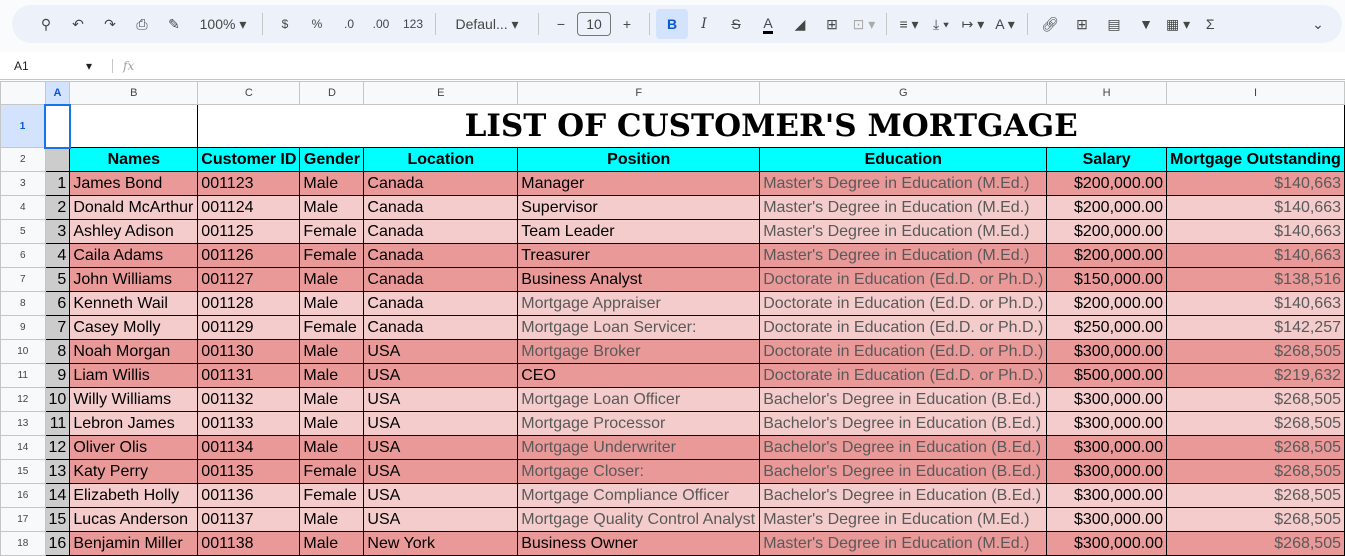  I want to click on row-number: 2, so click(57, 207).